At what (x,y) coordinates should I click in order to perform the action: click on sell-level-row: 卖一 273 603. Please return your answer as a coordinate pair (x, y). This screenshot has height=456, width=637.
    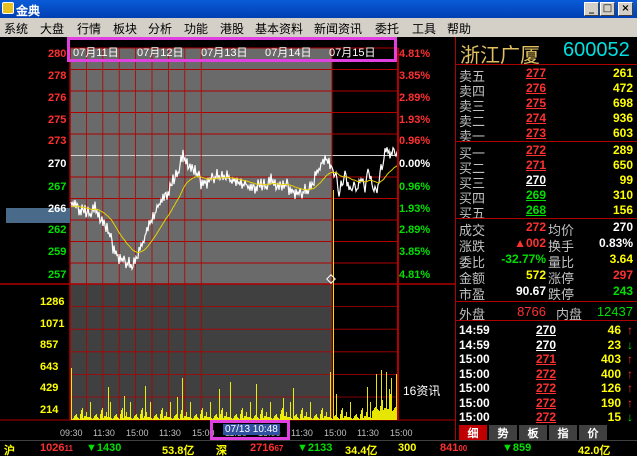
    Looking at the image, I should click on (546, 135).